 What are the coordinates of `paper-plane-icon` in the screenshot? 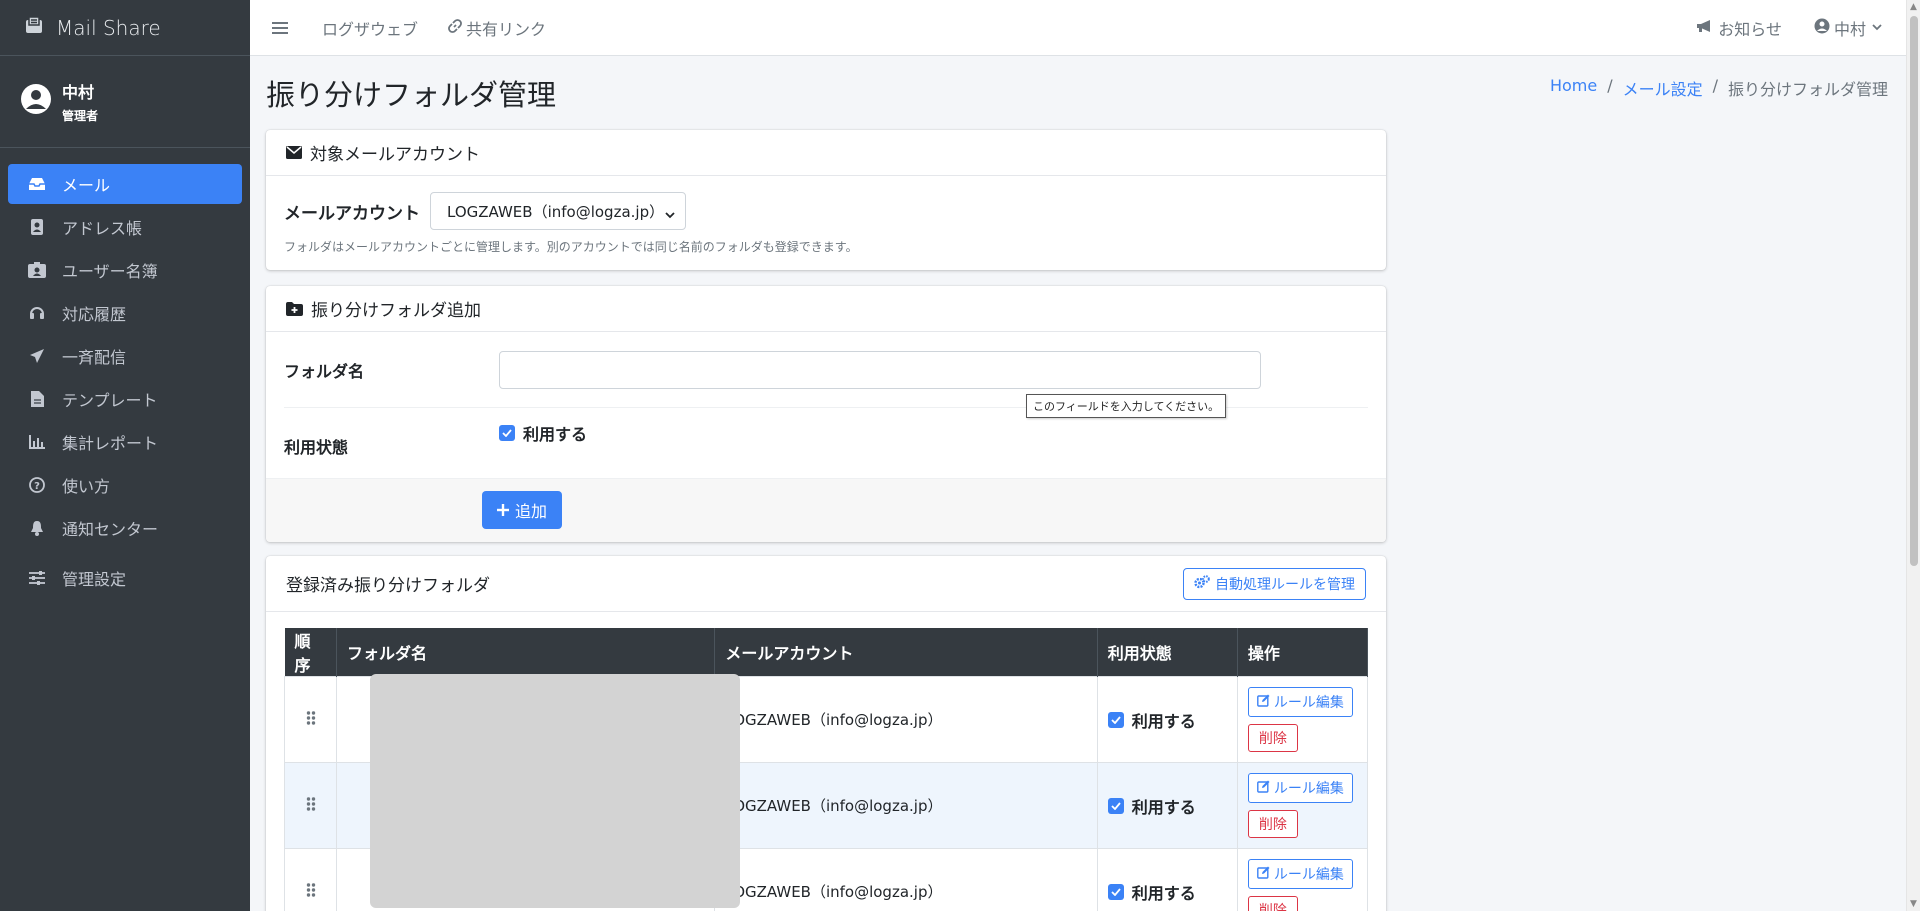 It's located at (37, 356).